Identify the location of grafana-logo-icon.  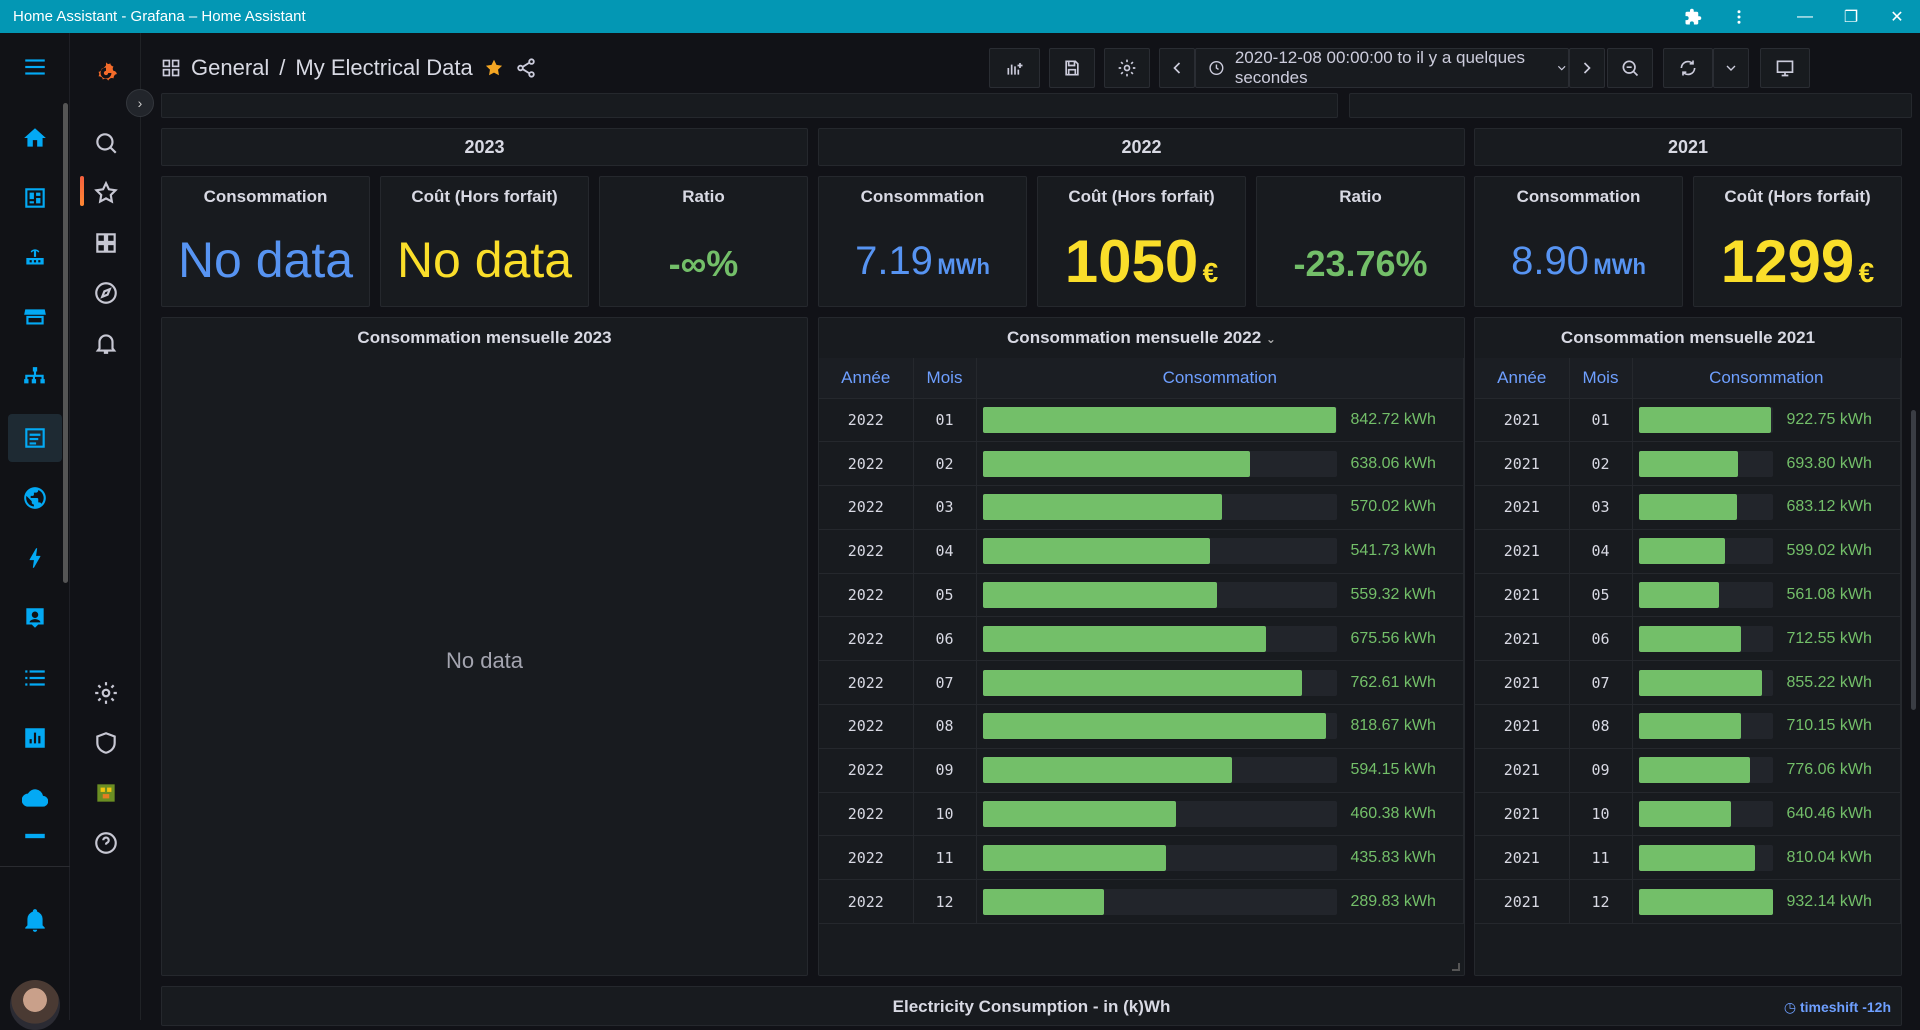
(106, 73).